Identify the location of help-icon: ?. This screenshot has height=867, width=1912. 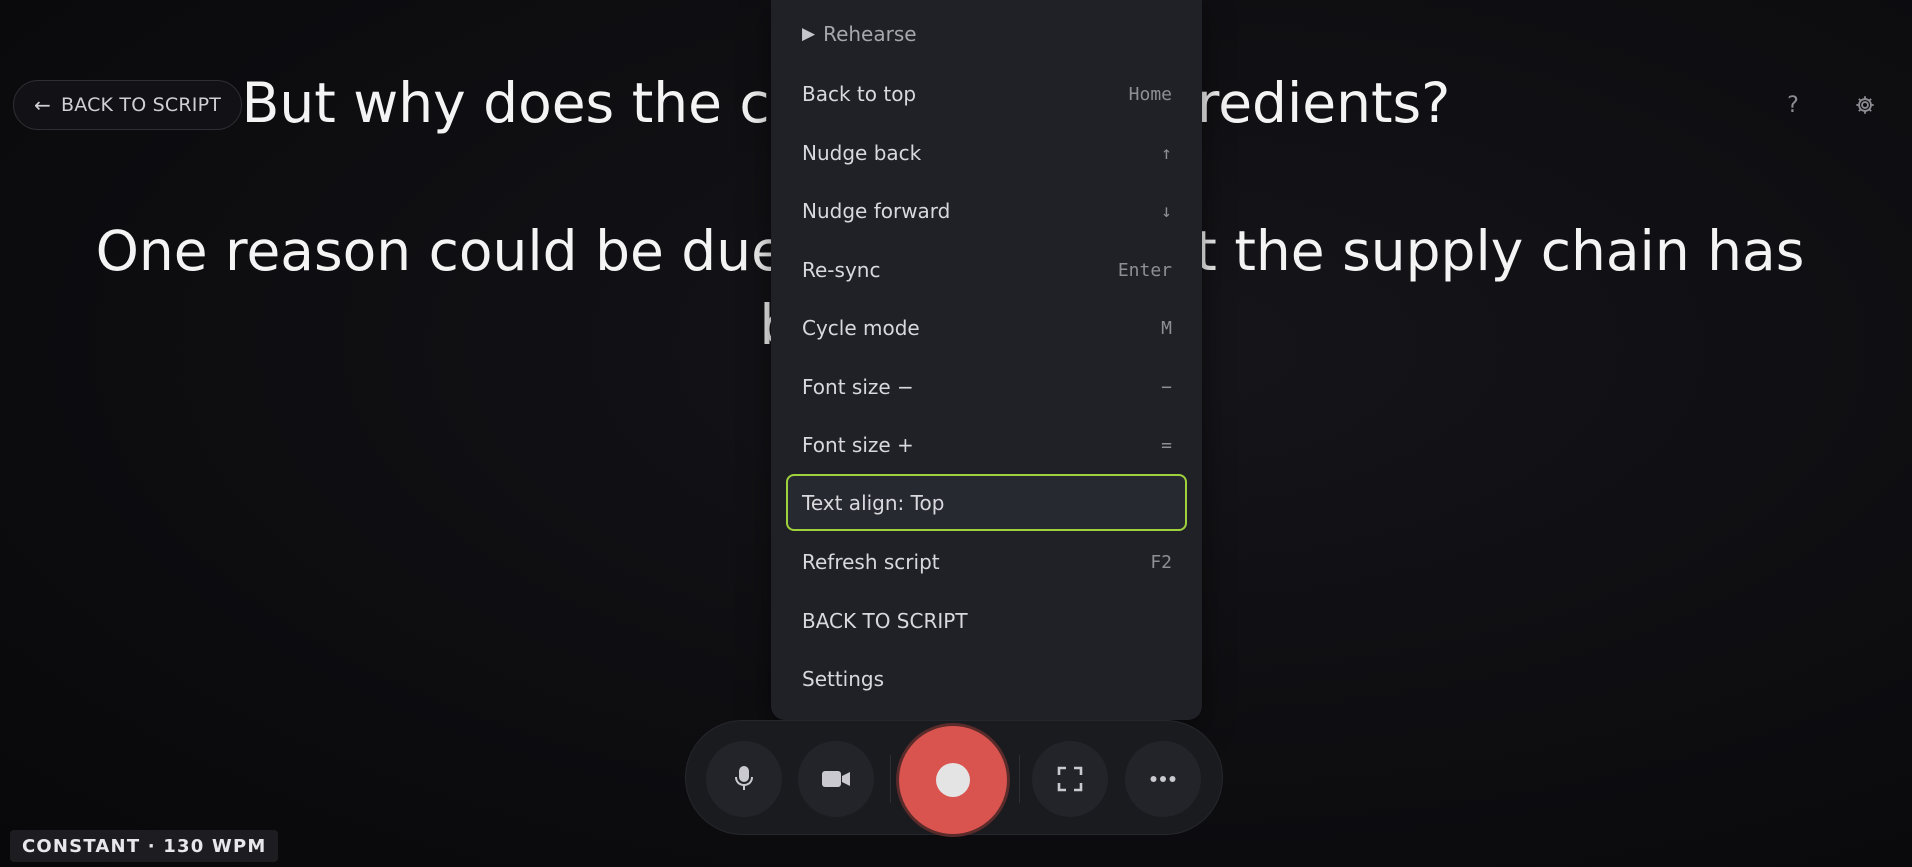
(1793, 105).